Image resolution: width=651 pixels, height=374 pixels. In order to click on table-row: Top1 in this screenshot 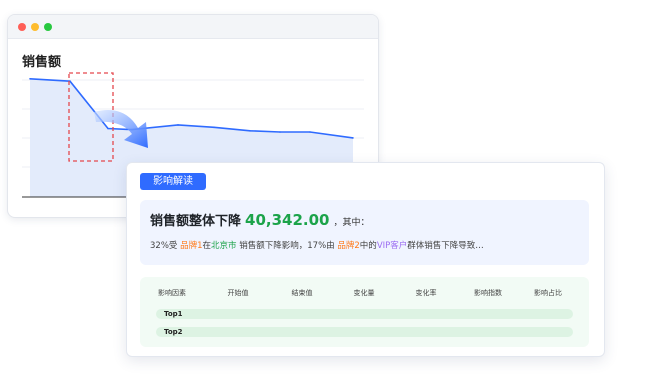, I will do `click(364, 314)`.